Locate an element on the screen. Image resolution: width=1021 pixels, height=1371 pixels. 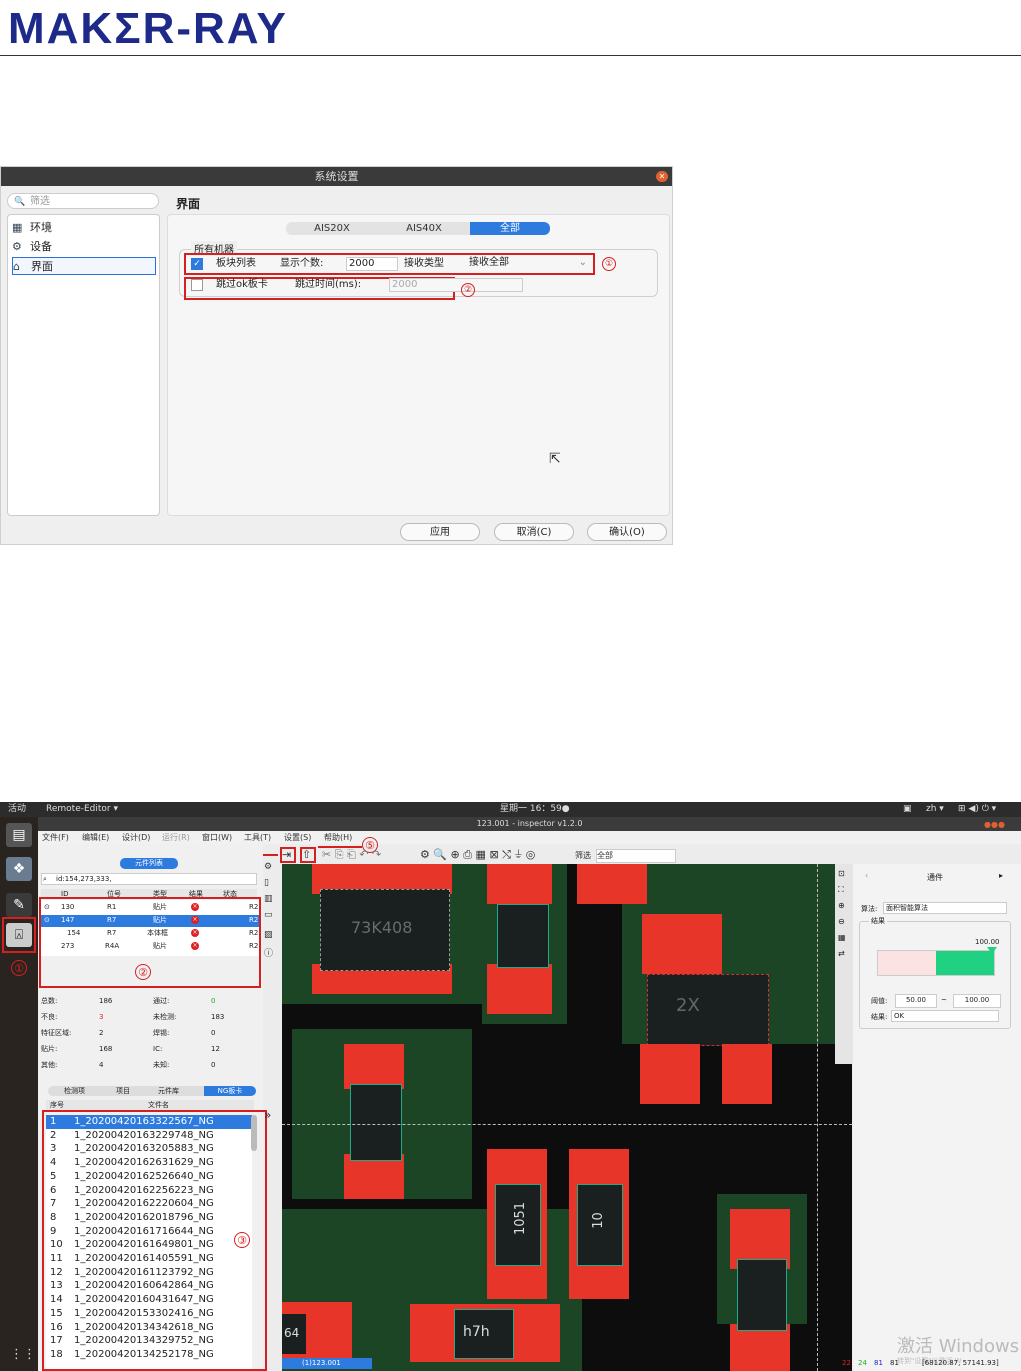
nav-item-device: ⚙ 设备 is located at coordinates (84, 247).